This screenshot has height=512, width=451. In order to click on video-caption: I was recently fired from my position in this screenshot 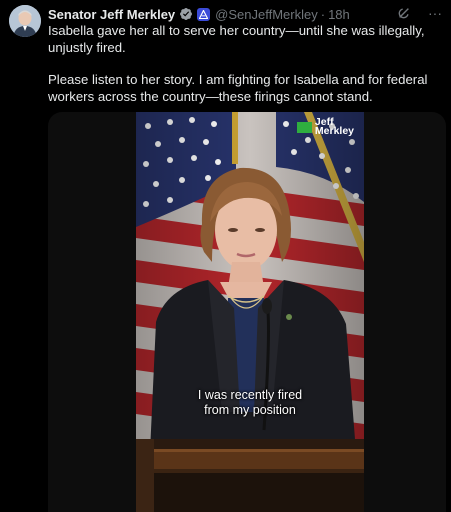, I will do `click(250, 403)`.